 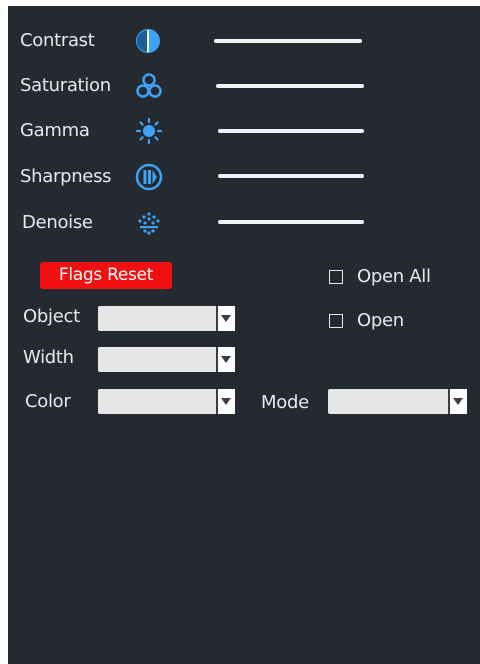 What do you see at coordinates (288, 41) in the screenshot?
I see `contrast-slider` at bounding box center [288, 41].